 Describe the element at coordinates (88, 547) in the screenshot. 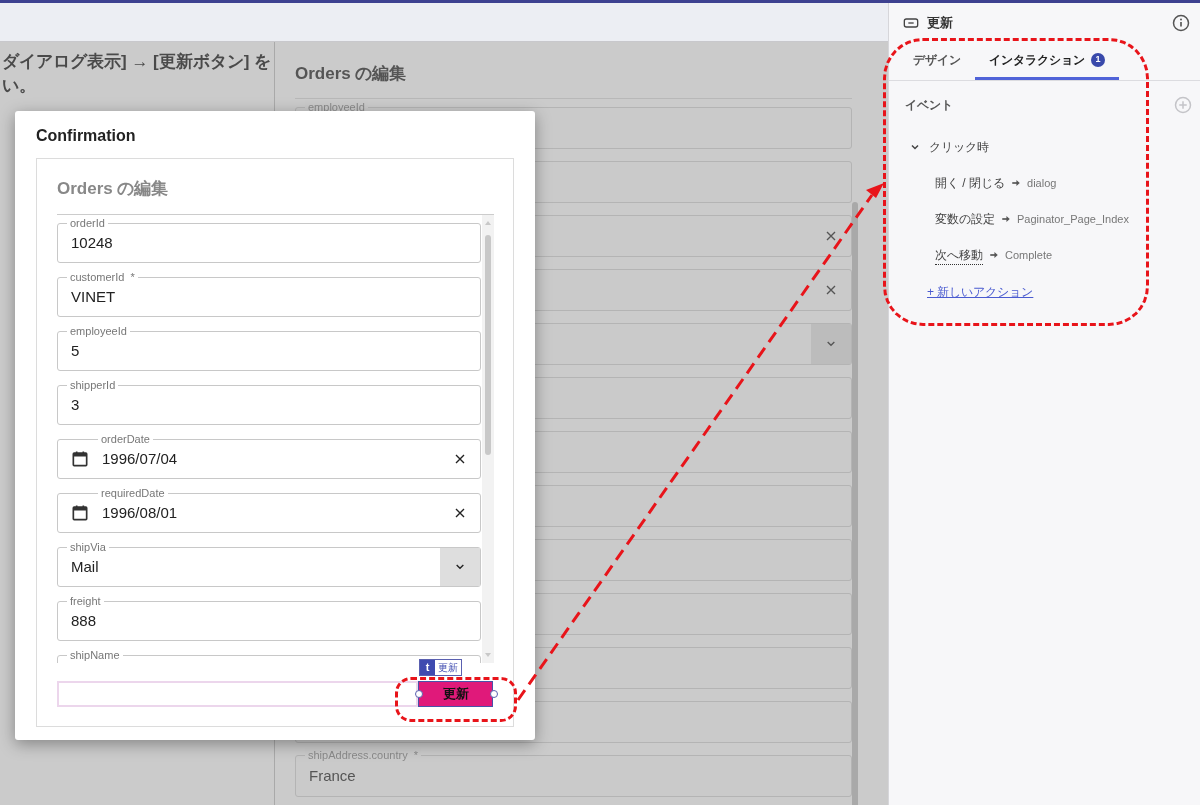

I see `field-label: shipVia` at that location.